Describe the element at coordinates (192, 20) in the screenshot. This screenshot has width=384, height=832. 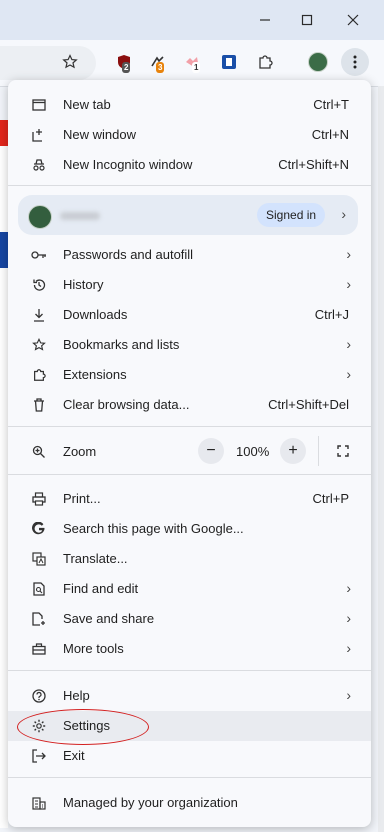
I see `window-title-bar` at that location.